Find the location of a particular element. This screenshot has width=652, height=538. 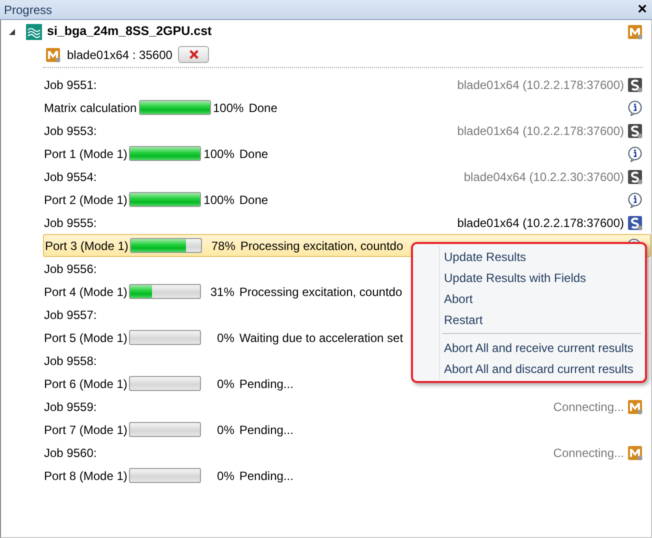

collapse-icon is located at coordinates (12, 32).